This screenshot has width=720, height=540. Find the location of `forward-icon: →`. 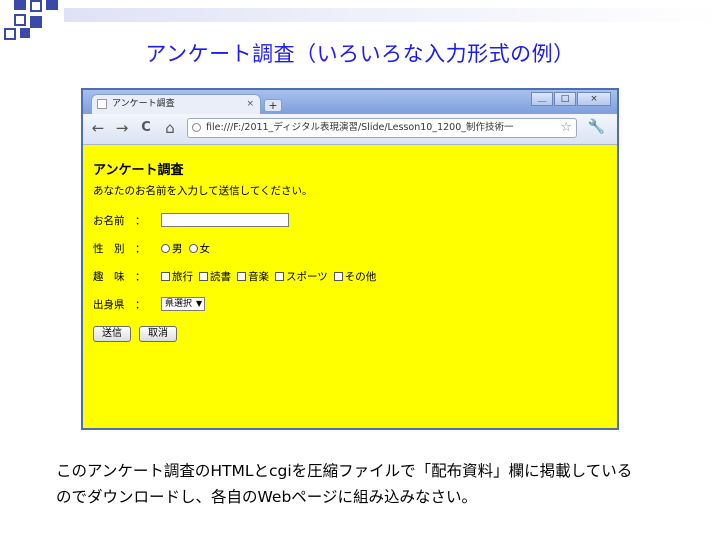

forward-icon: → is located at coordinates (122, 128).